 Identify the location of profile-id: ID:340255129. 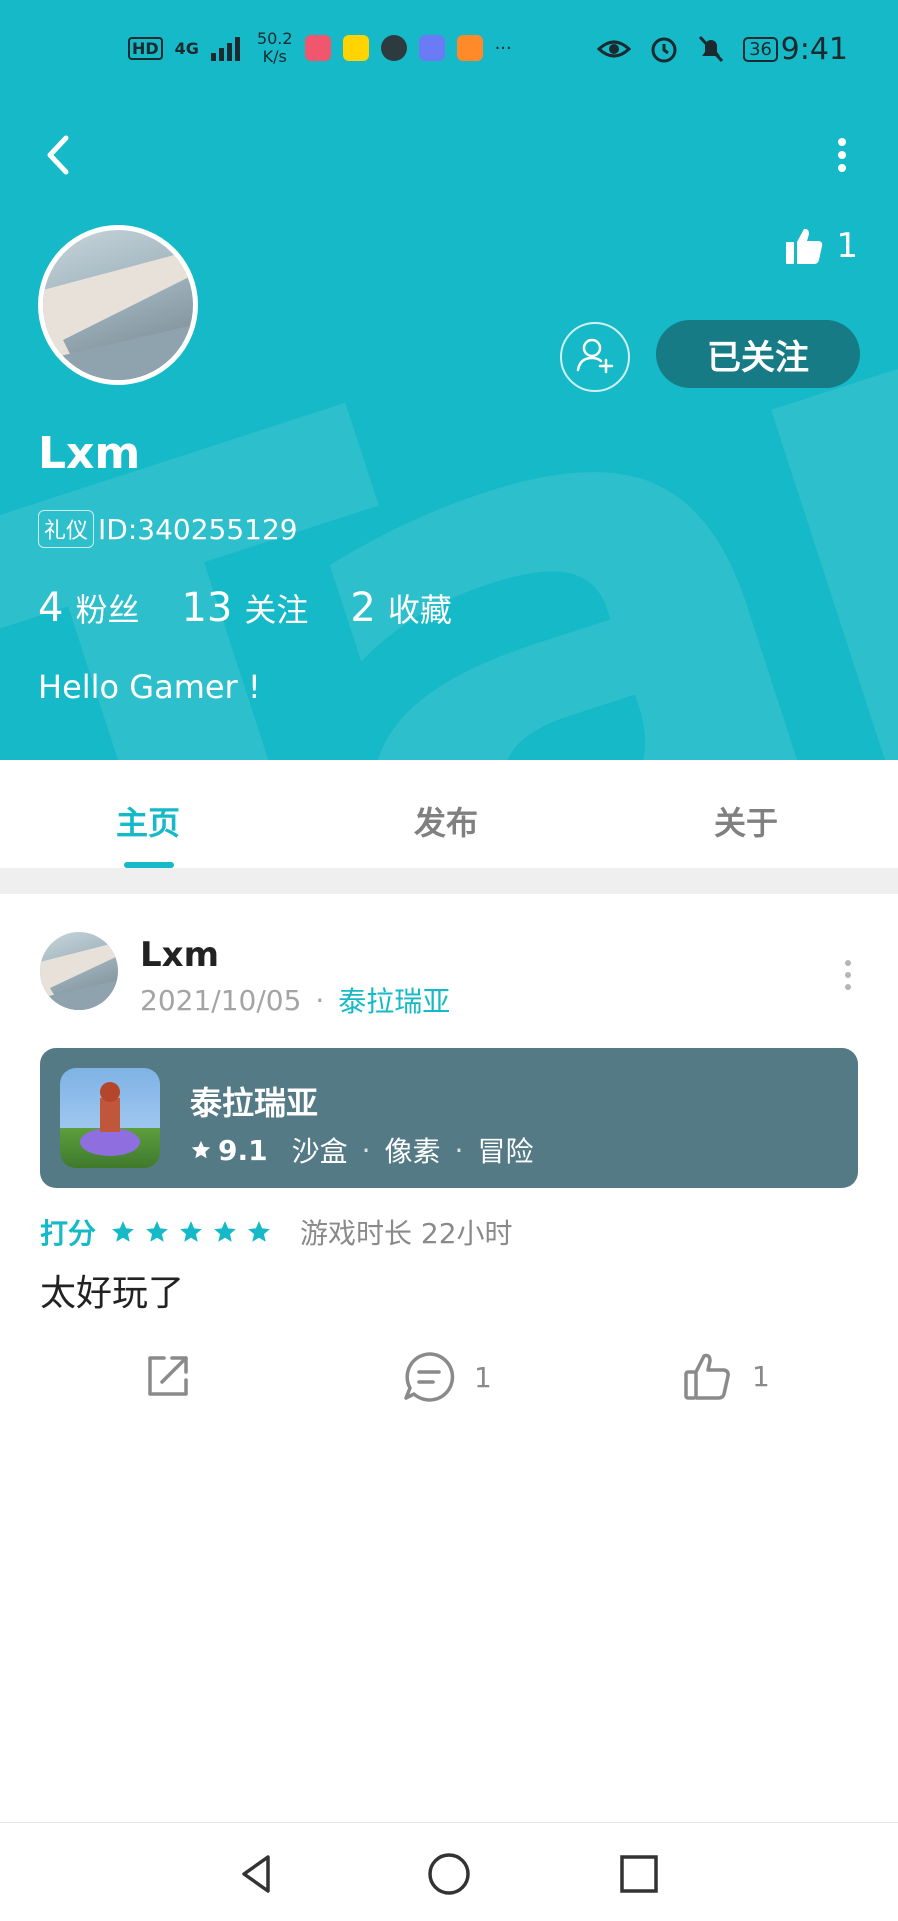
(198, 529).